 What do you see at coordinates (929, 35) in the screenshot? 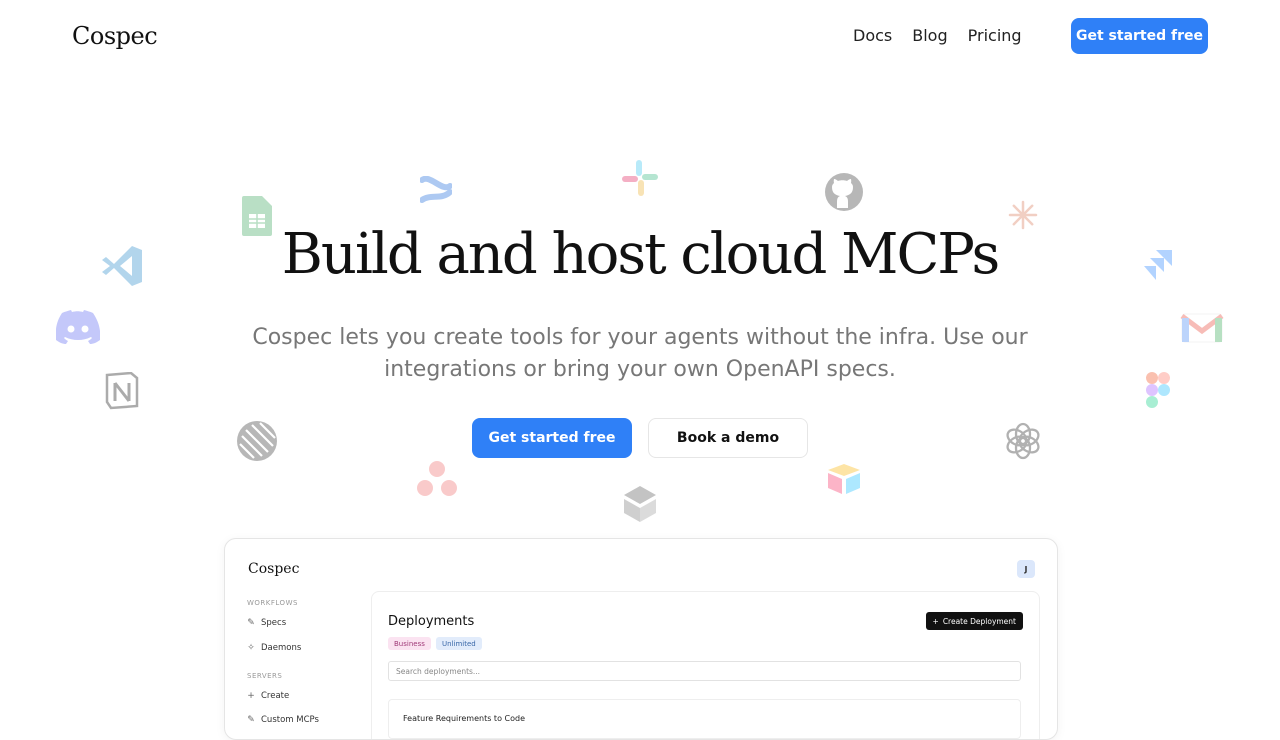
I see `nav-link-blog: Blog` at bounding box center [929, 35].